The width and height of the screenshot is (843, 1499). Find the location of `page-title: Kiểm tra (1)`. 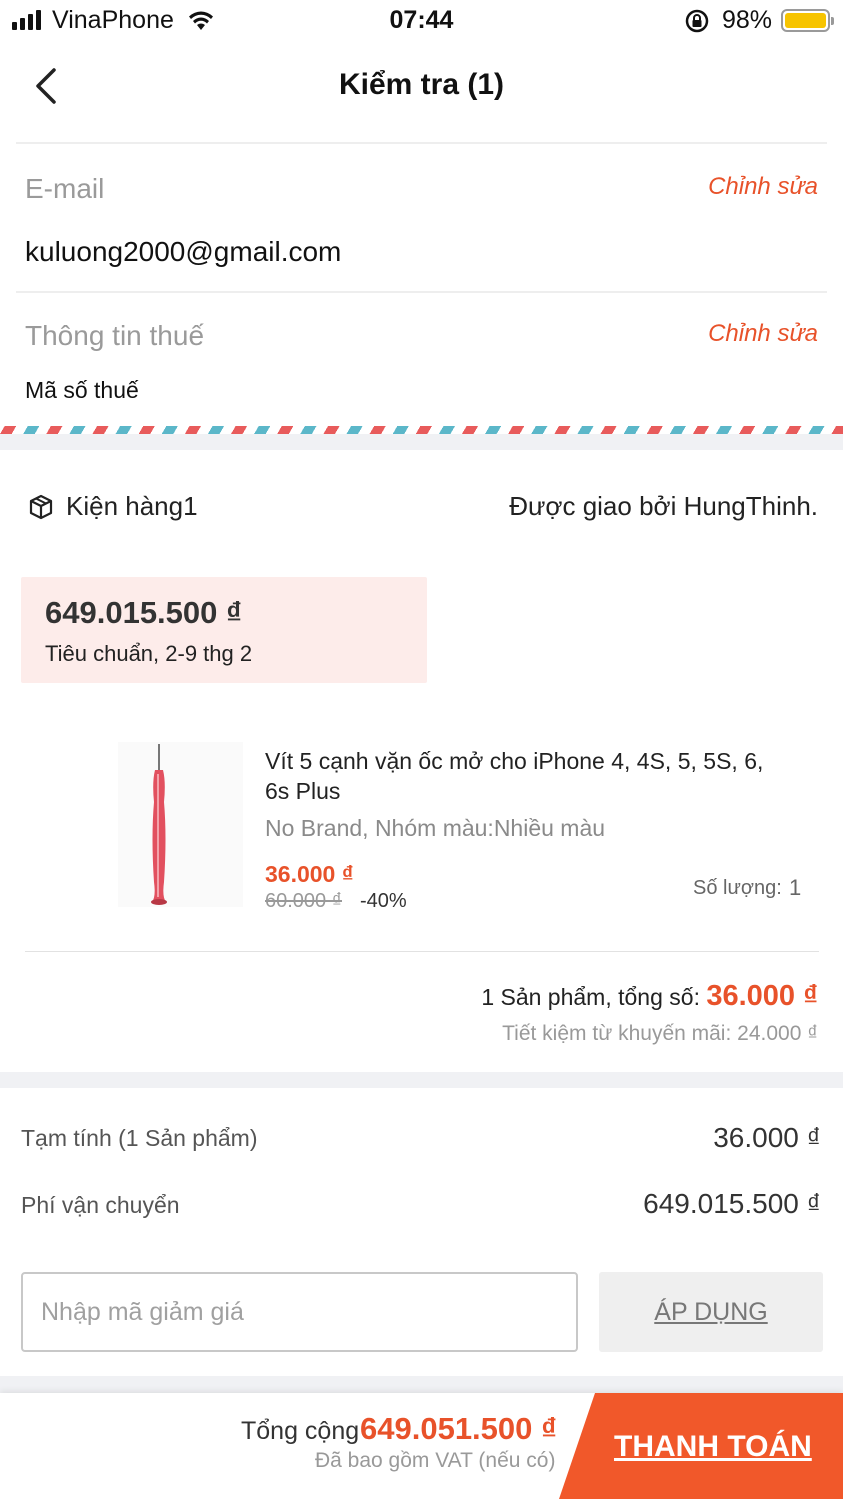

page-title: Kiểm tra (1) is located at coordinates (421, 84).